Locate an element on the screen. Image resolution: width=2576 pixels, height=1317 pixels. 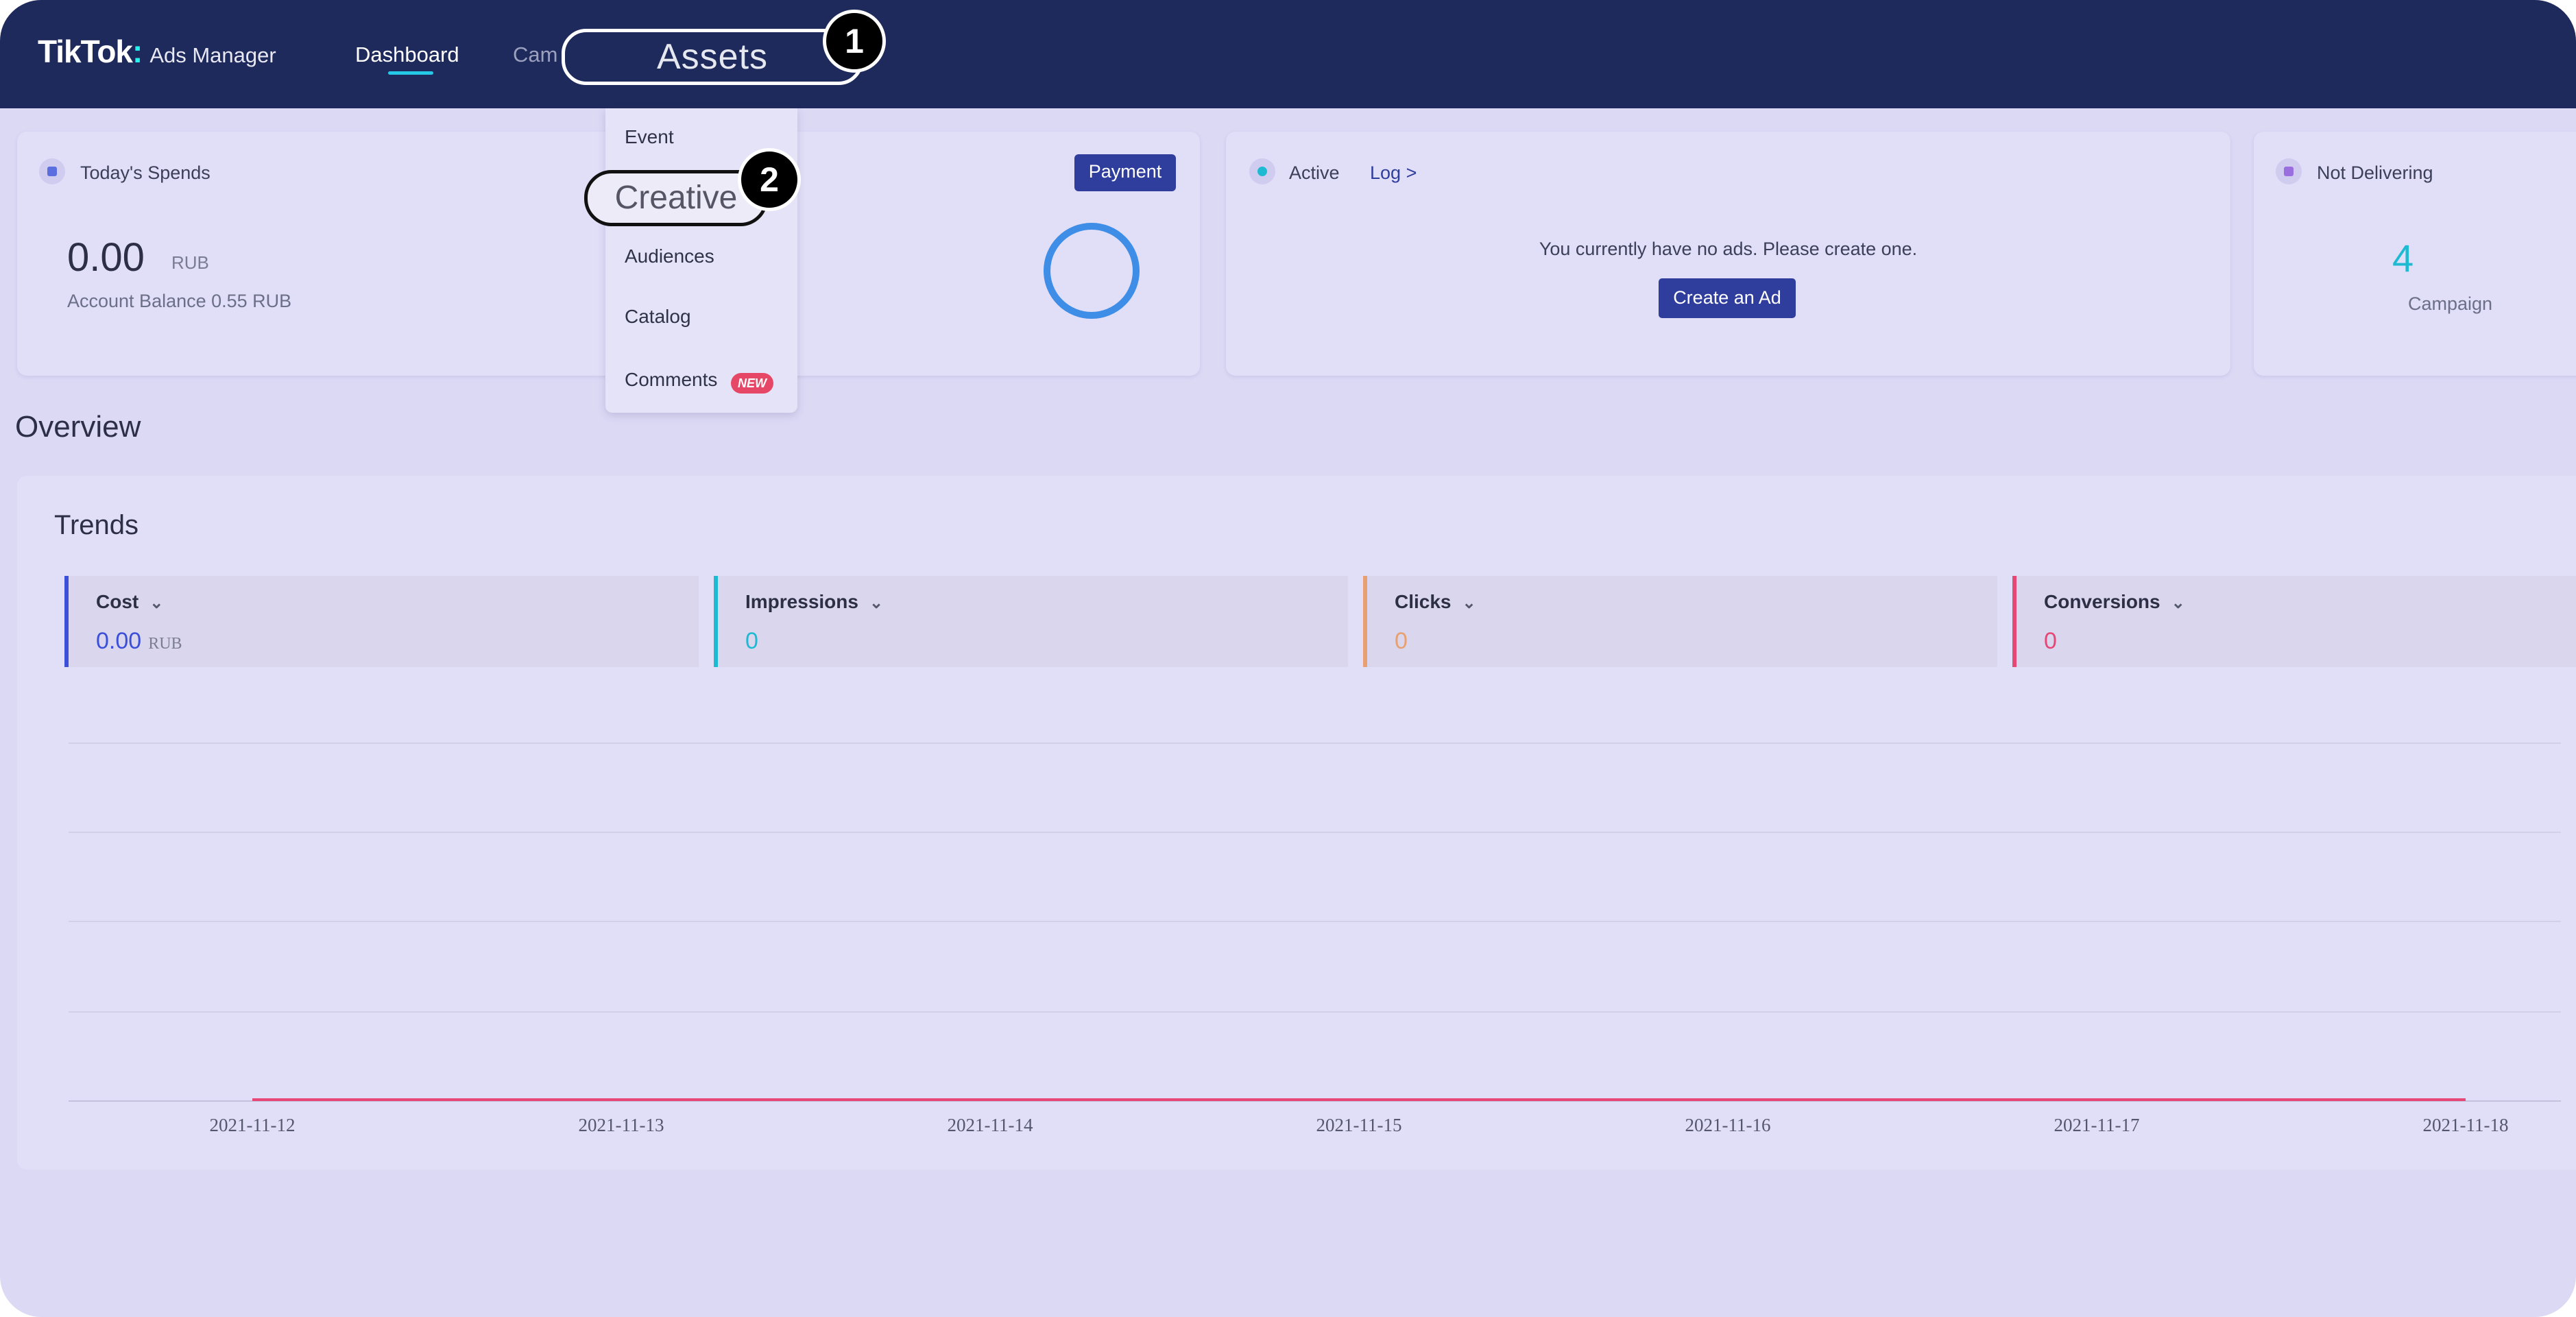
new-badge: NEW is located at coordinates (752, 383).